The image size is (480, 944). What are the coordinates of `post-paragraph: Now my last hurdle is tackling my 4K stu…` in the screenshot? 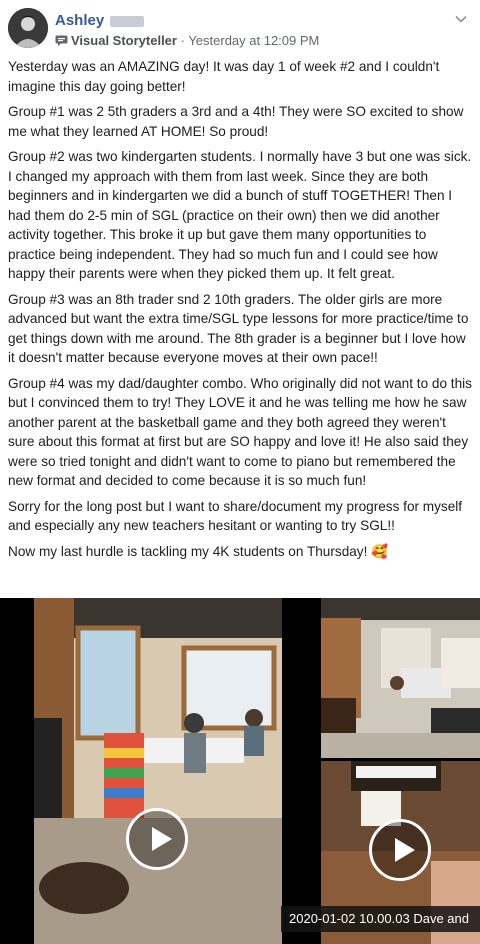 It's located at (198, 551).